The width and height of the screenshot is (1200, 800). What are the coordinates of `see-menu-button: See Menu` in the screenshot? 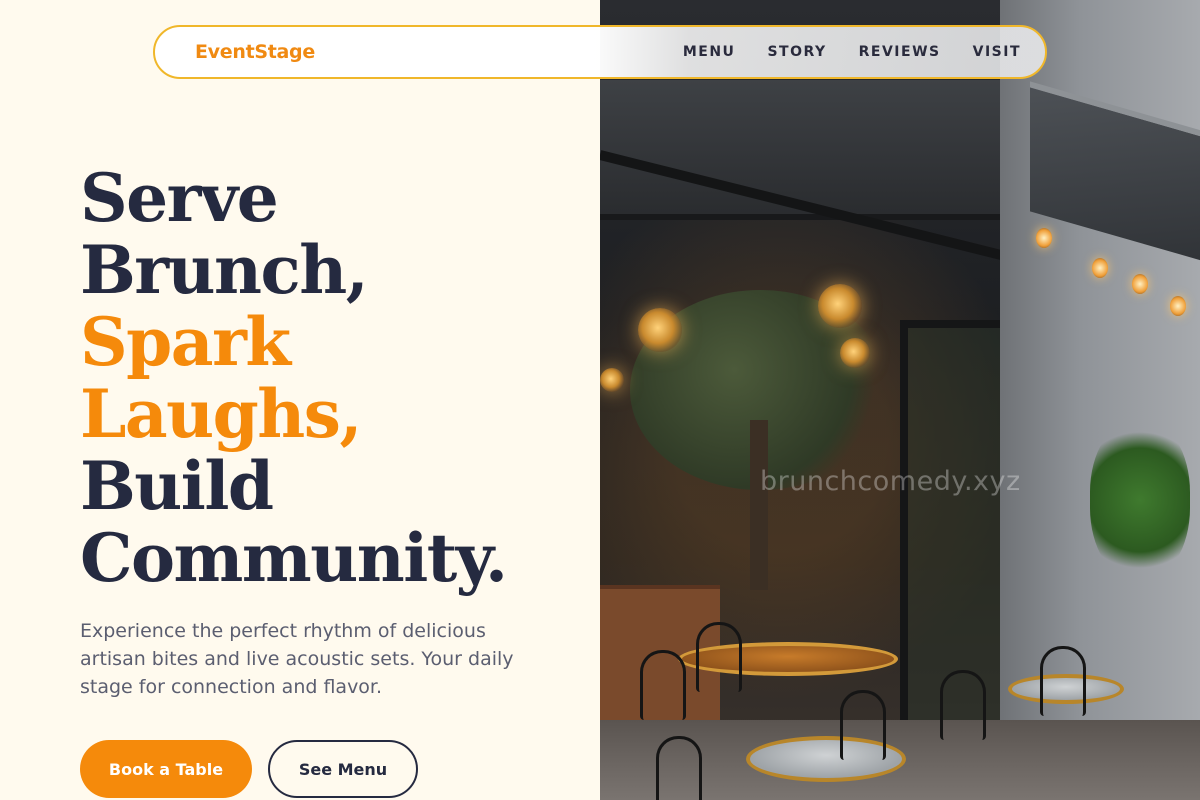 It's located at (343, 769).